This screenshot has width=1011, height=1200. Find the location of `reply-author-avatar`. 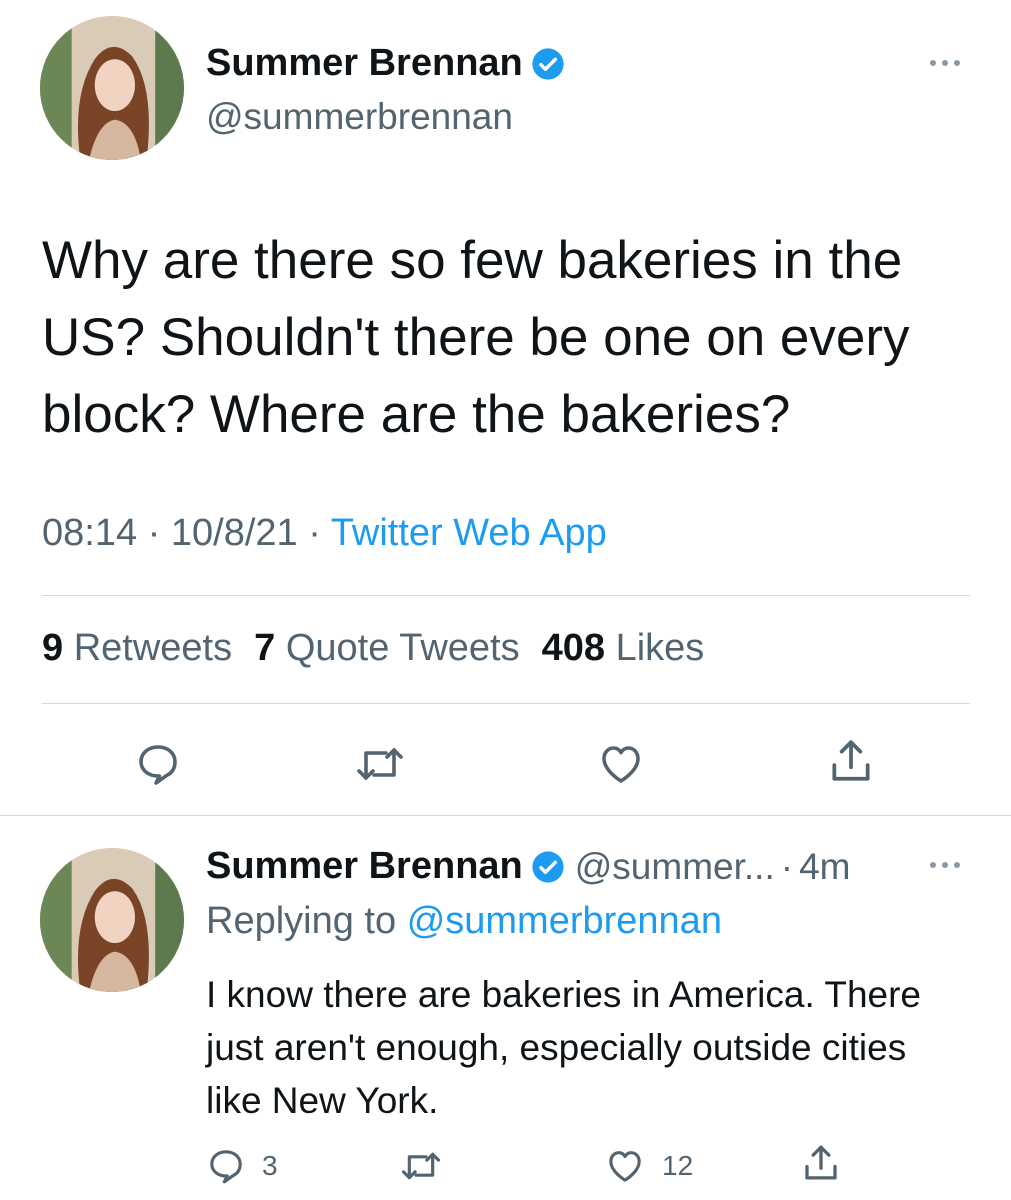

reply-author-avatar is located at coordinates (112, 920).